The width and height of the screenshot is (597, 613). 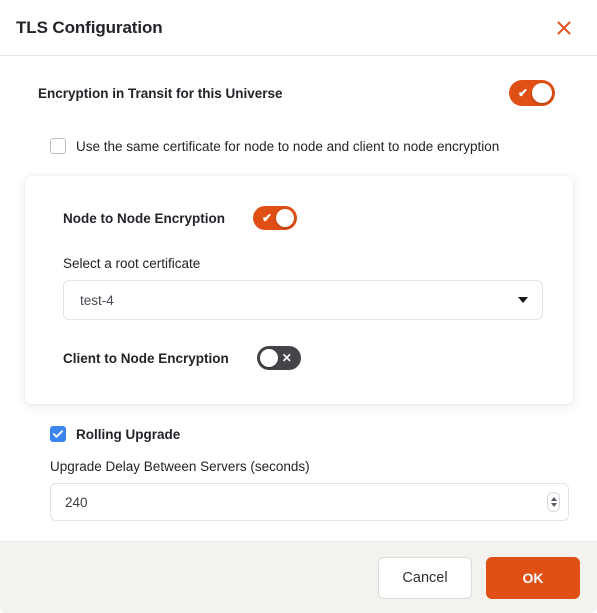 I want to click on close-button, so click(x=564, y=28).